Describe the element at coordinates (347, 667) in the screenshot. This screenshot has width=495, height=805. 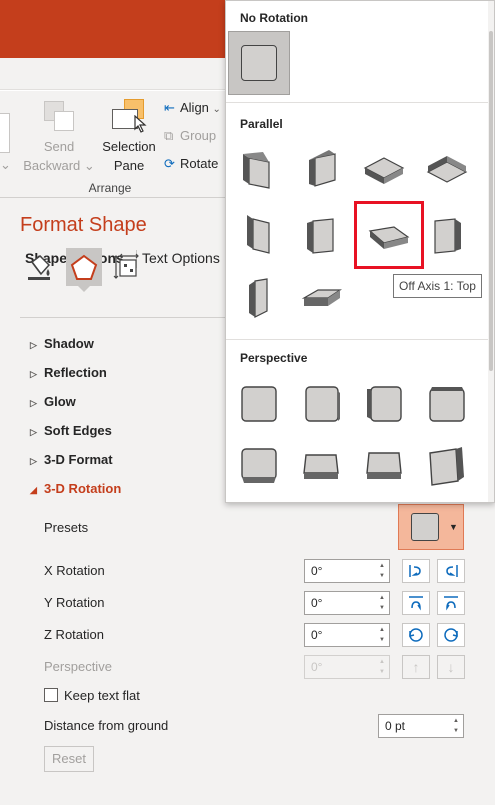
I see `perspective-input: 0° ▲ ▼` at that location.